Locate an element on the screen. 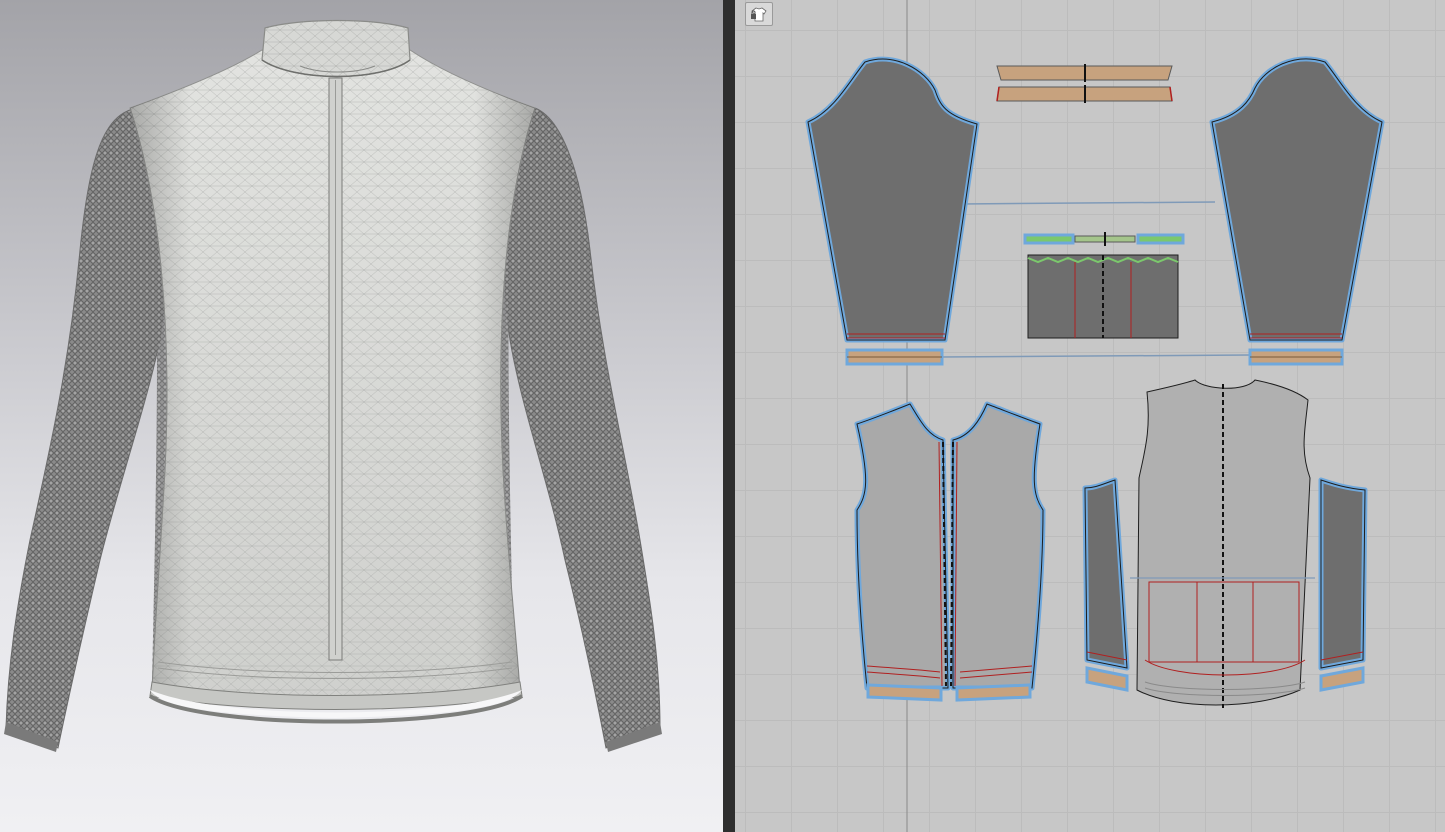 The height and width of the screenshot is (832, 1445). collar-3d is located at coordinates (336, 48).